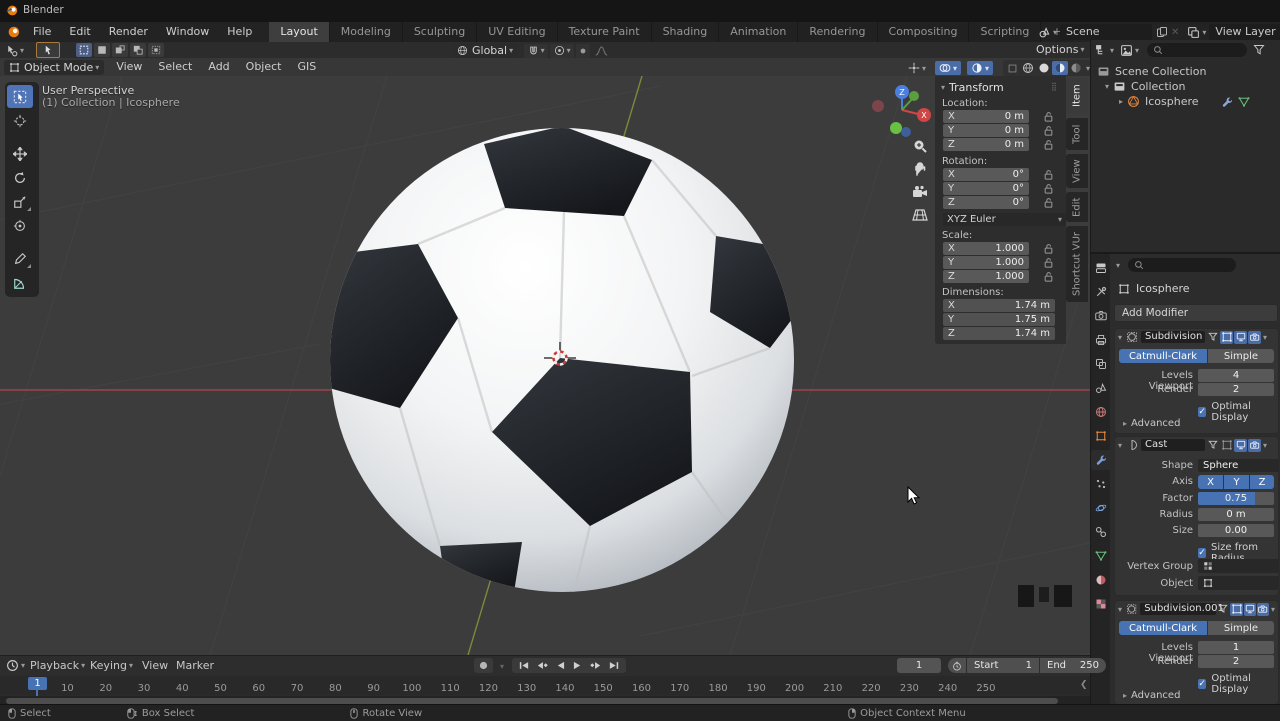 The width and height of the screenshot is (1280, 721). Describe the element at coordinates (986, 116) in the screenshot. I see `location-x-field: X0 m` at that location.